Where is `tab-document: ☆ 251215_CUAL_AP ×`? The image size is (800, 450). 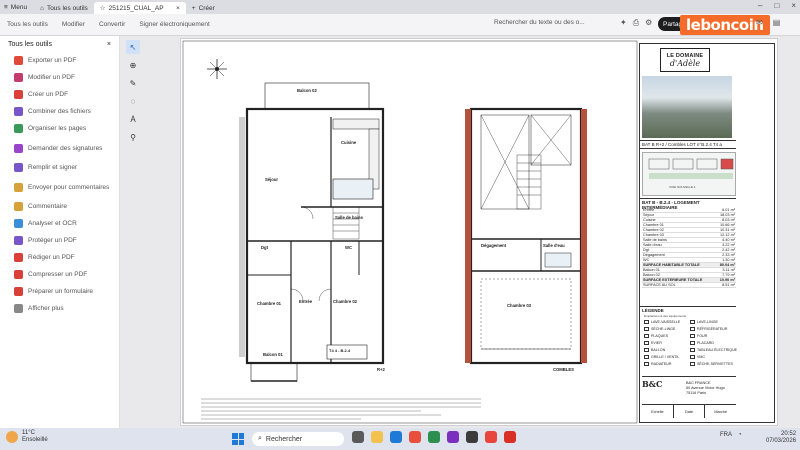 tab-document: ☆ 251215_CUAL_AP × is located at coordinates (139, 8).